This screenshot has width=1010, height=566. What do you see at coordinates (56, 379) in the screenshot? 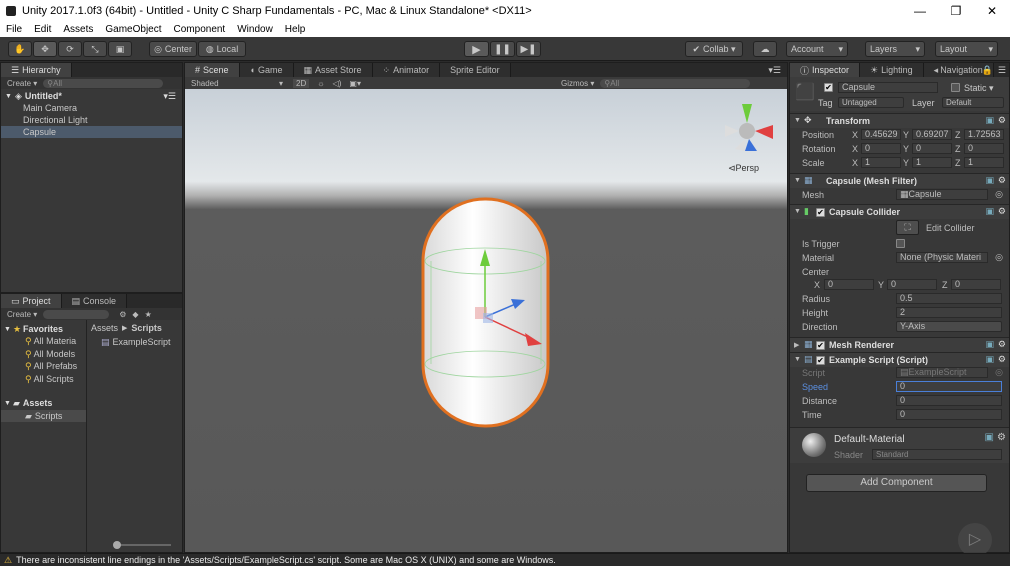
I see `favorite-item: ⚲ All Scripts` at bounding box center [56, 379].